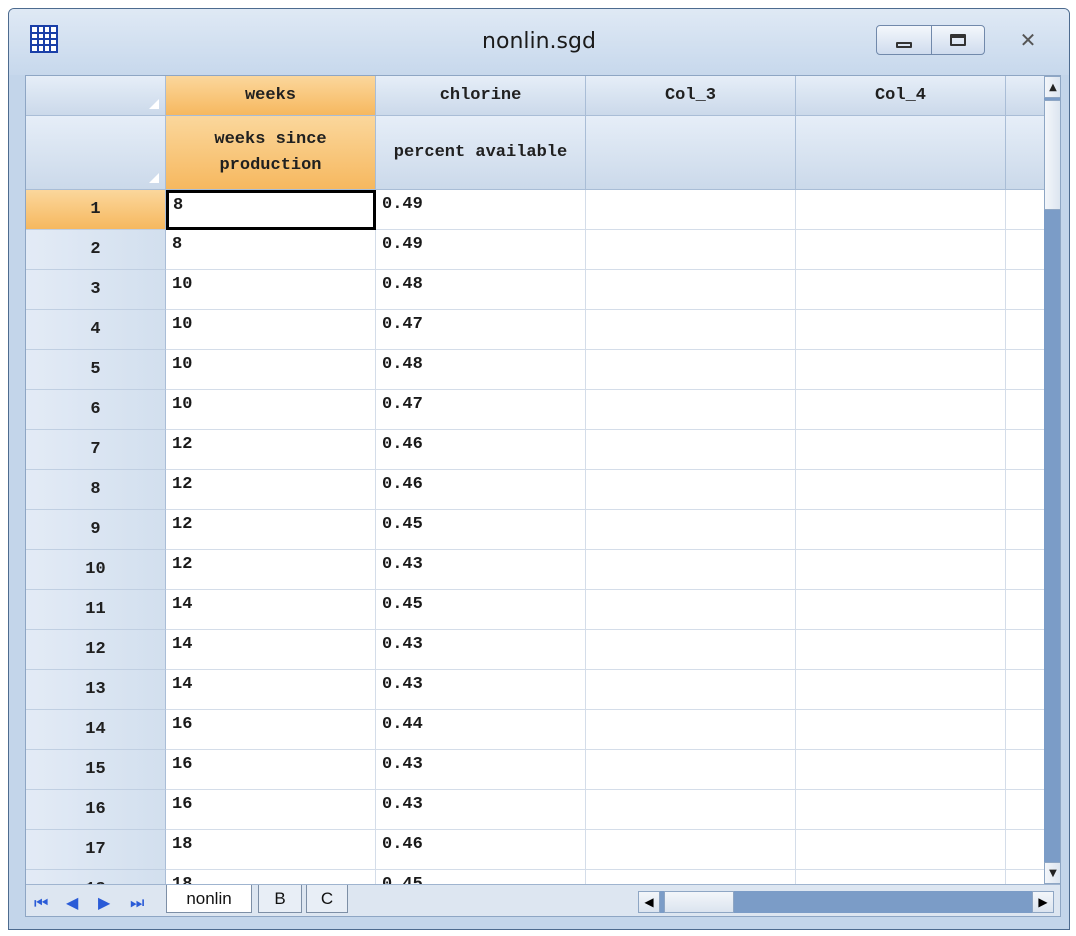 This screenshot has height=936, width=1076. Describe the element at coordinates (1025, 96) in the screenshot. I see `column-header` at that location.